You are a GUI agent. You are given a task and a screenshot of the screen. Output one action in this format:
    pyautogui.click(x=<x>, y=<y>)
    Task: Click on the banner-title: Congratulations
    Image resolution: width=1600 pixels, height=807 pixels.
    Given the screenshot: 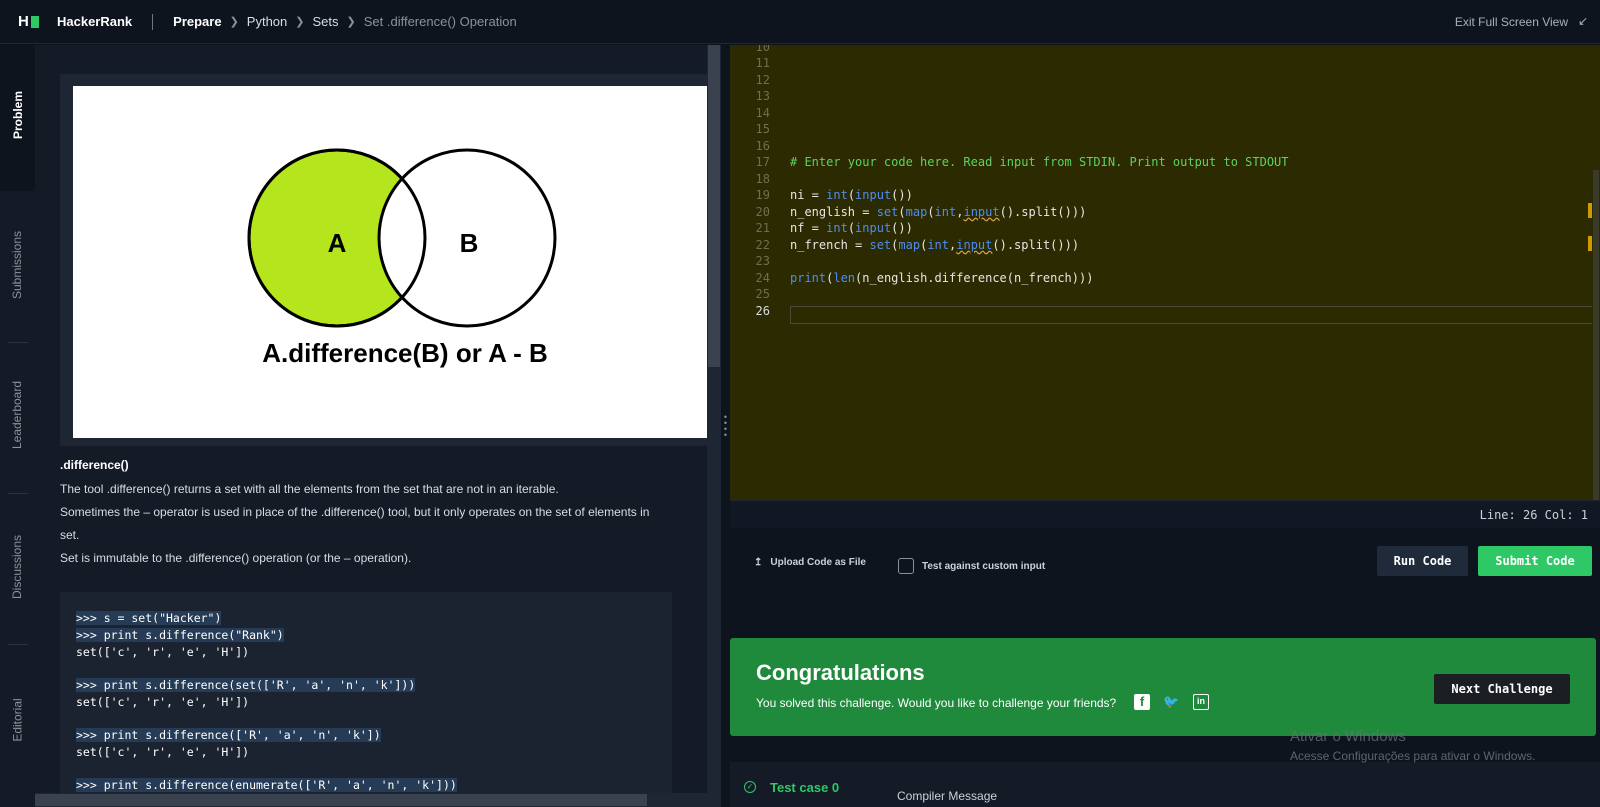 What is the action you would take?
    pyautogui.click(x=840, y=672)
    